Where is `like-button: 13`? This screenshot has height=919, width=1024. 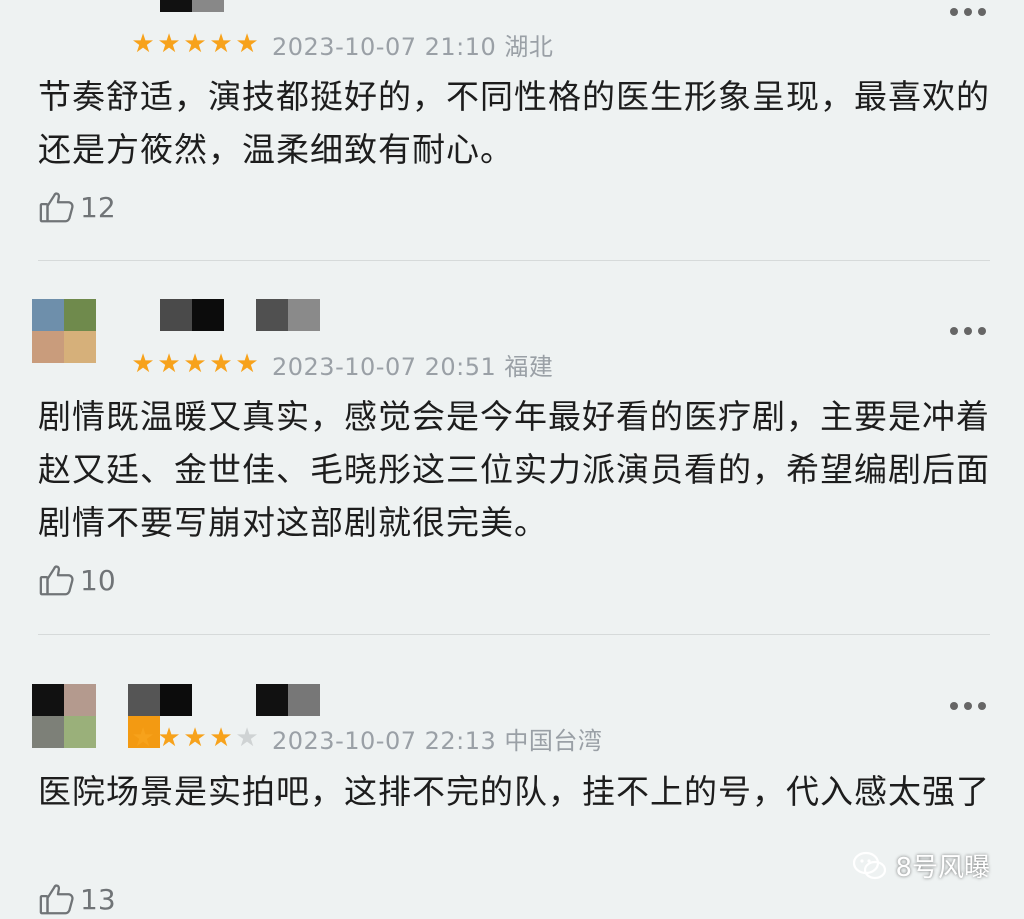 like-button: 13 is located at coordinates (77, 899).